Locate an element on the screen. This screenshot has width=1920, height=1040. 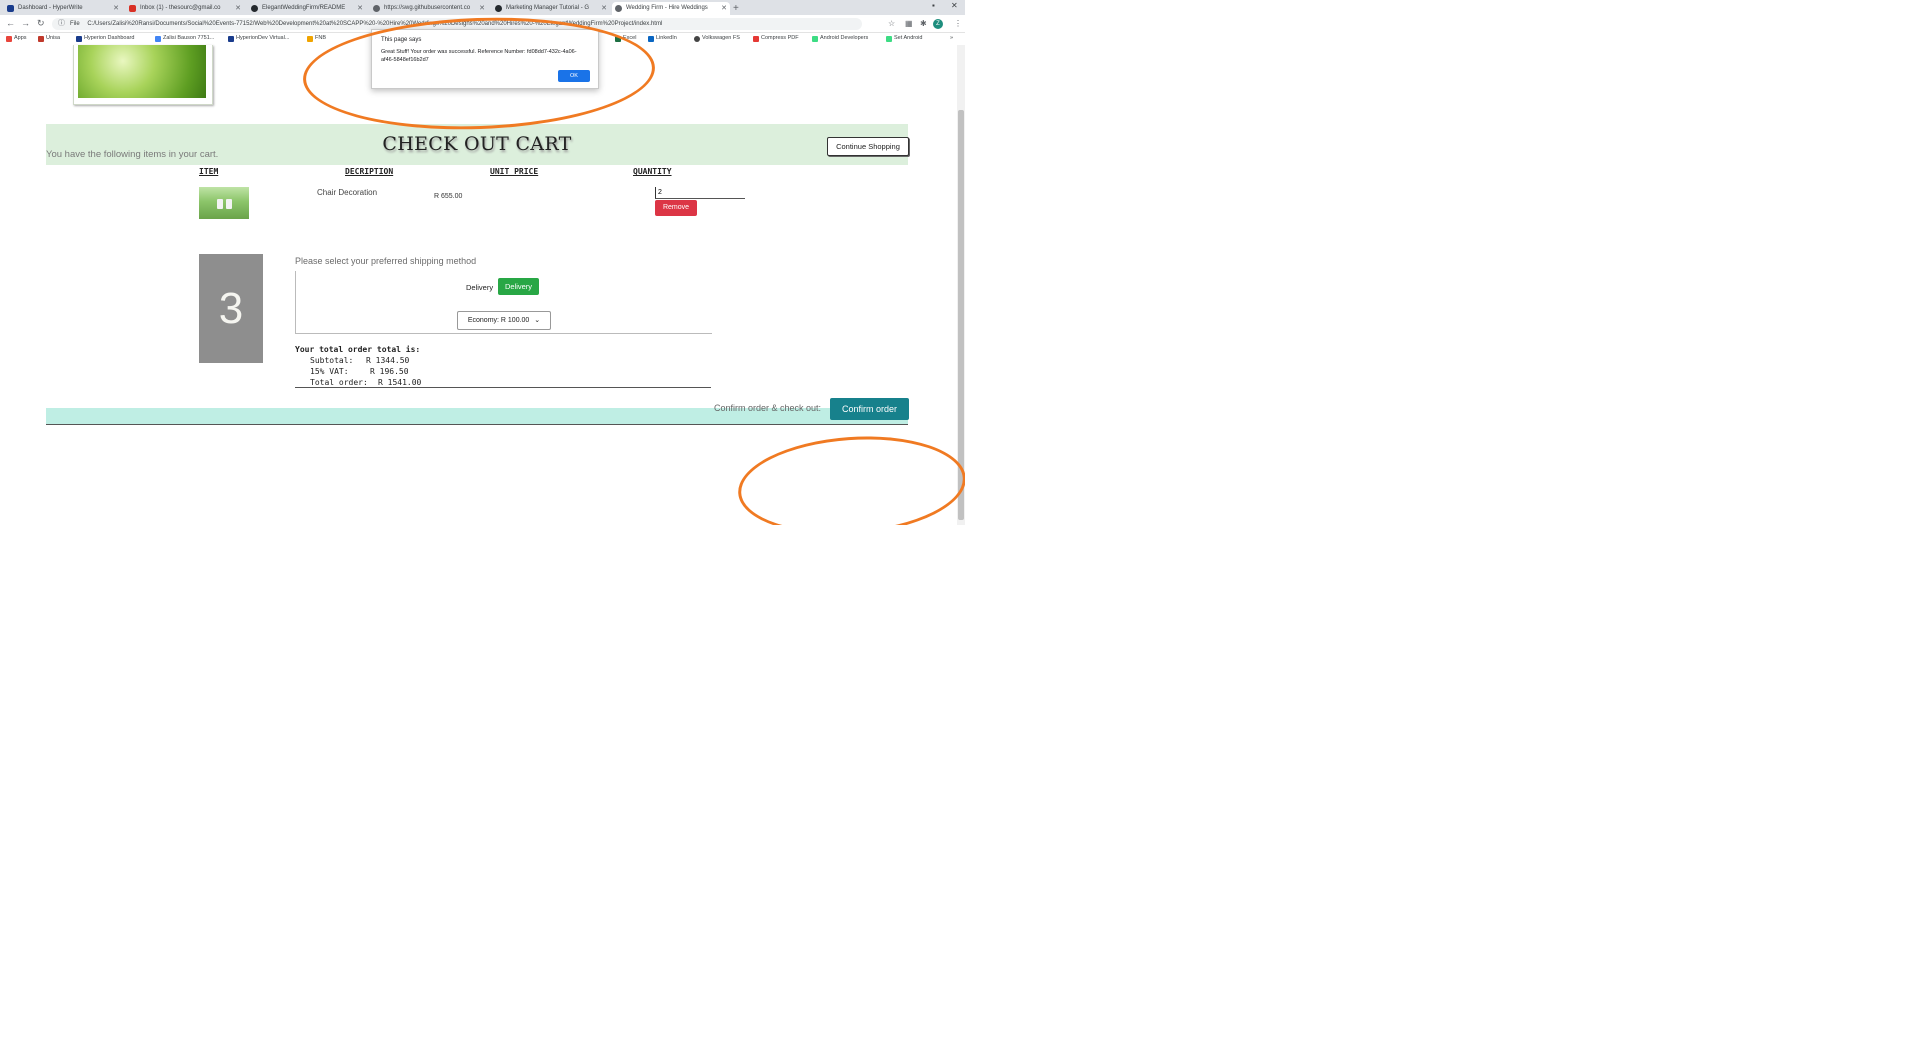
bookmark-label: Android Developers is located at coordinates (844, 38).